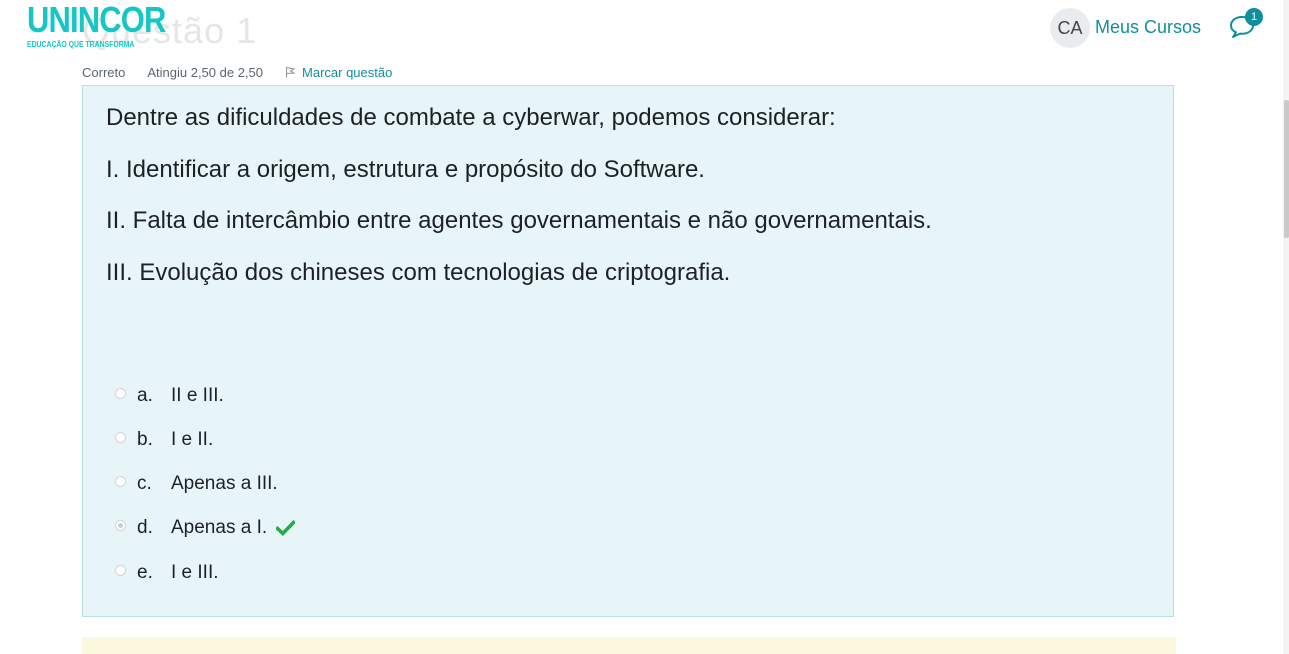 The image size is (1289, 654). What do you see at coordinates (286, 528) in the screenshot?
I see `check-icon` at bounding box center [286, 528].